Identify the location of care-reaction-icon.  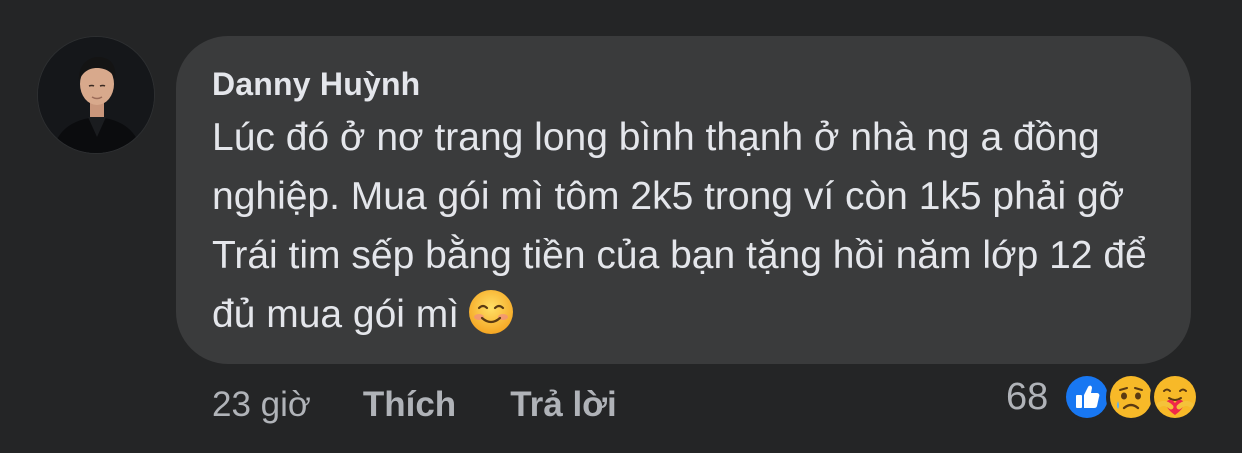
(1175, 397).